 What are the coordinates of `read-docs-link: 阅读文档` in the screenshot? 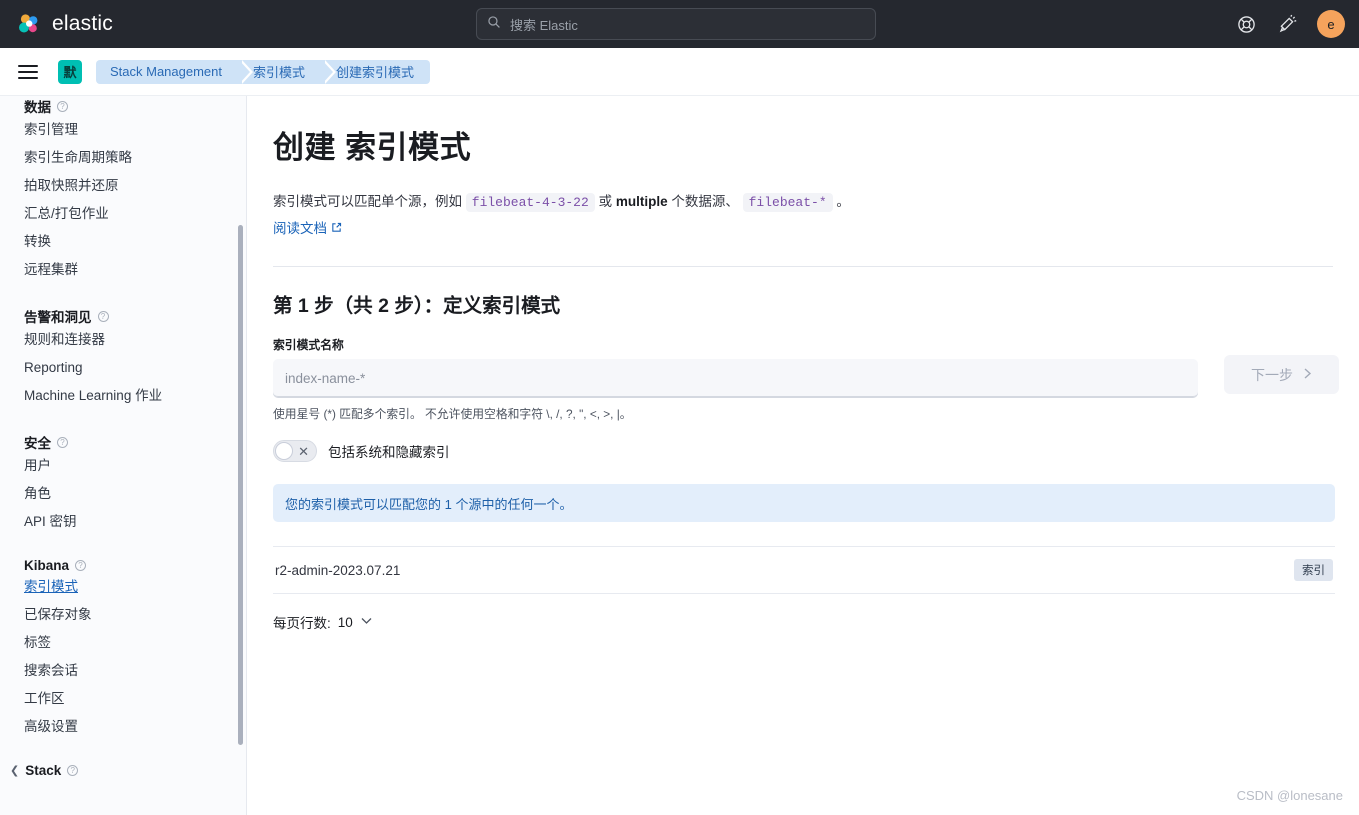 It's located at (307, 229).